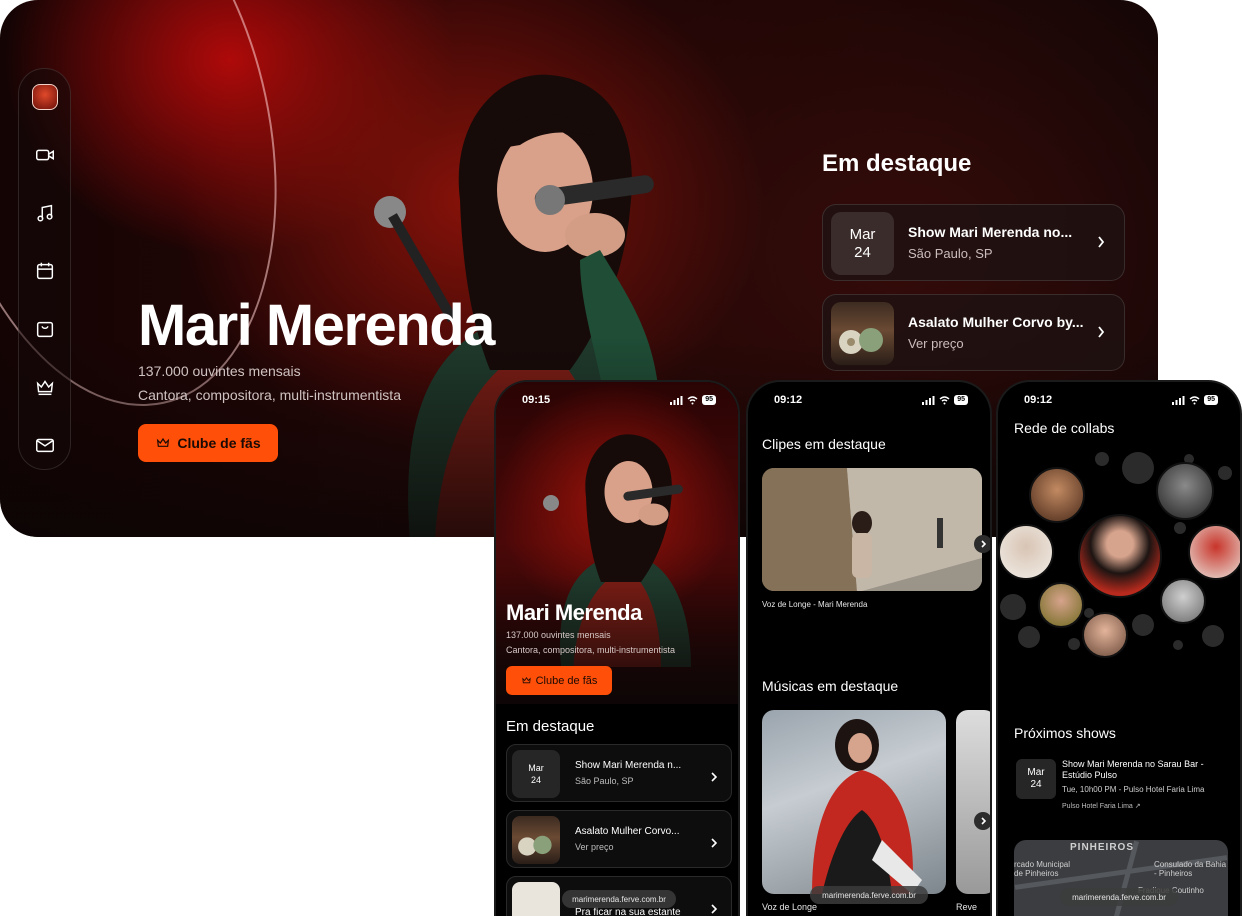  Describe the element at coordinates (617, 543) in the screenshot. I see `phone-hero` at that location.